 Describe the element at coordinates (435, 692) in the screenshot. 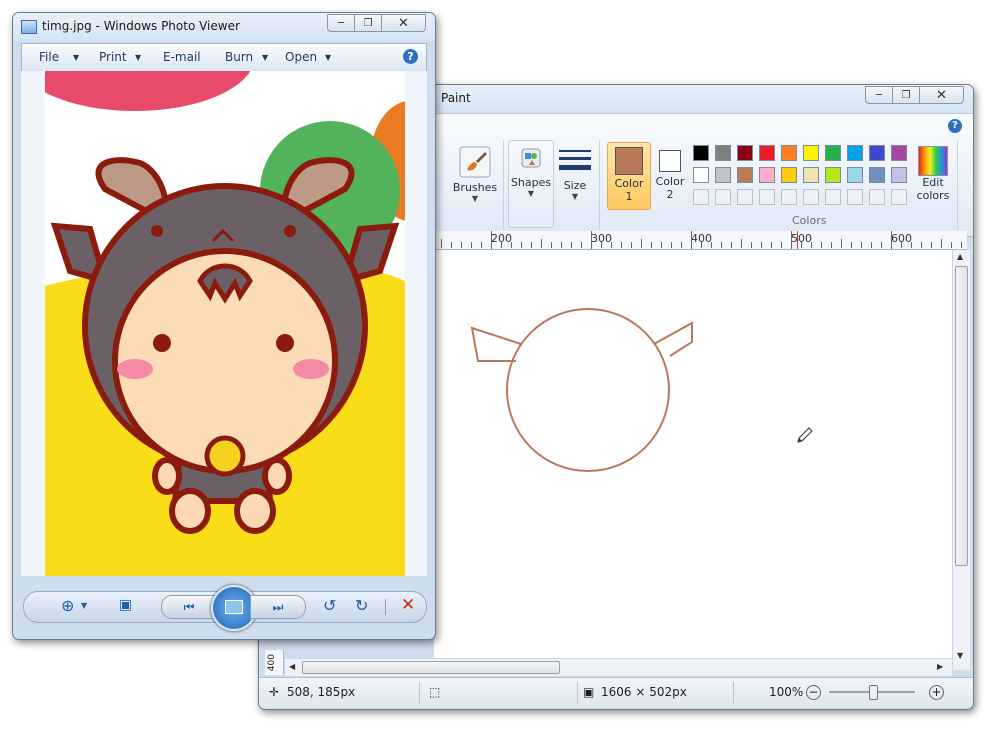

I see `selection-size-icon: ⬚` at that location.